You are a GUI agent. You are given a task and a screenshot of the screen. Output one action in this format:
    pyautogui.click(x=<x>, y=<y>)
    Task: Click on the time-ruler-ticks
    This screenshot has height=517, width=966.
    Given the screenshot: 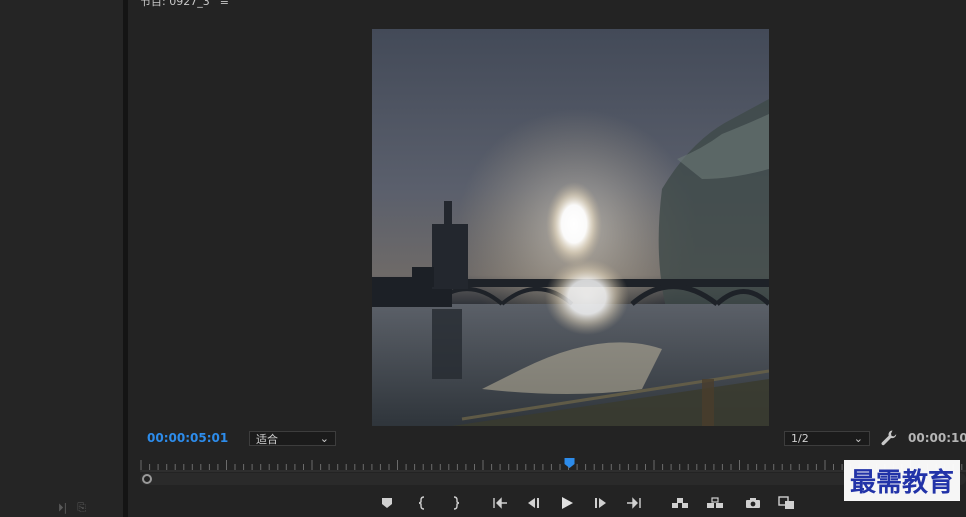 What is the action you would take?
    pyautogui.click(x=553, y=465)
    